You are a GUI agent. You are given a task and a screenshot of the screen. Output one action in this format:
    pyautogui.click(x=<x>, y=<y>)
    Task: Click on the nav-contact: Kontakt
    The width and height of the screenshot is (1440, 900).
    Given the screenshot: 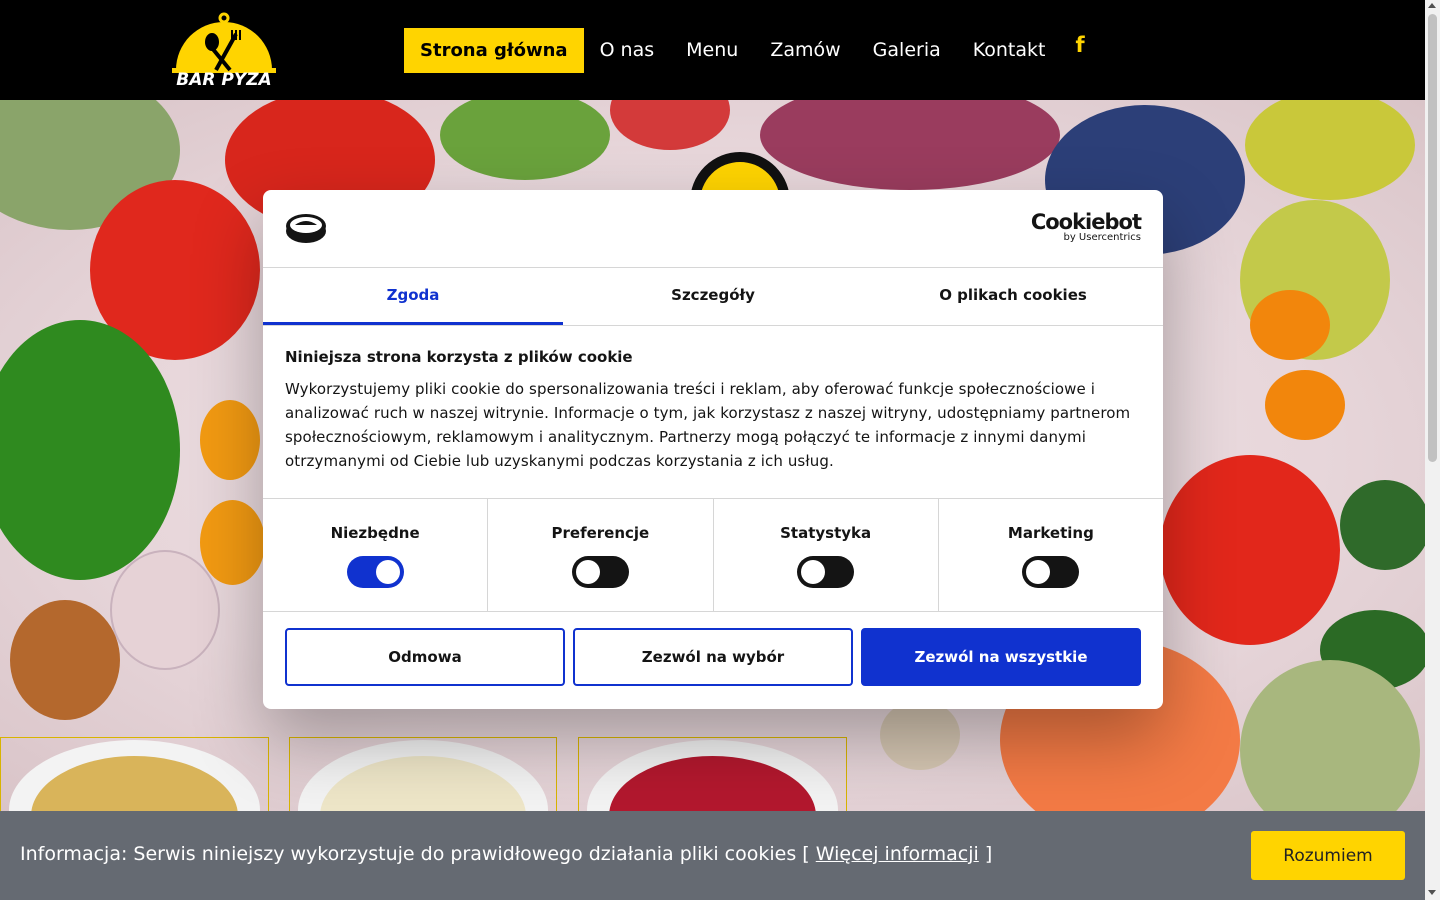 What is the action you would take?
    pyautogui.click(x=1009, y=50)
    